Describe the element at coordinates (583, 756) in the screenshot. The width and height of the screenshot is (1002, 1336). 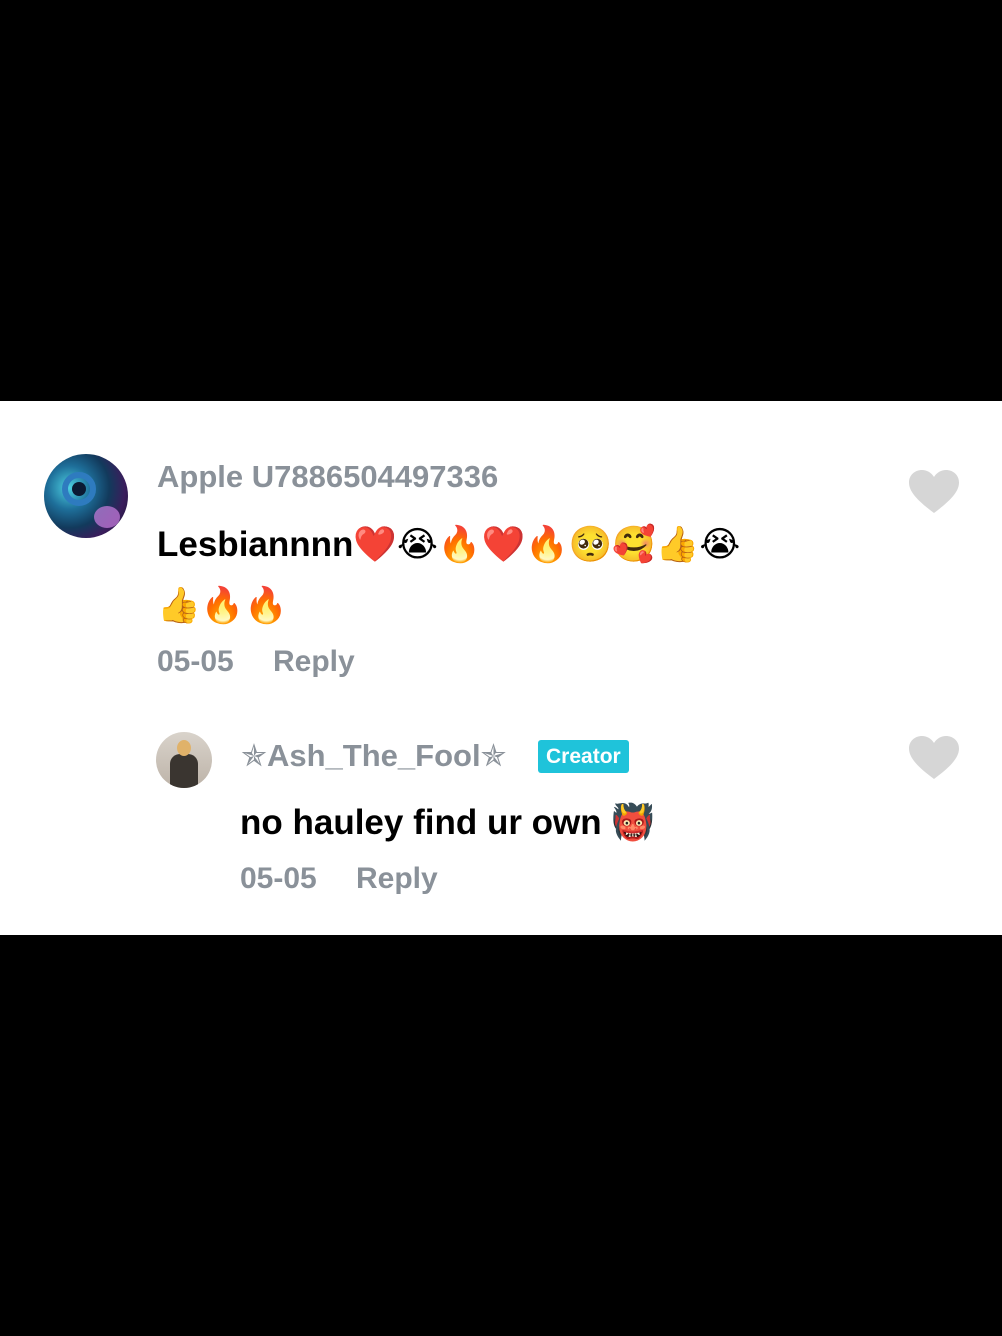
I see `creator-badge: Creator` at that location.